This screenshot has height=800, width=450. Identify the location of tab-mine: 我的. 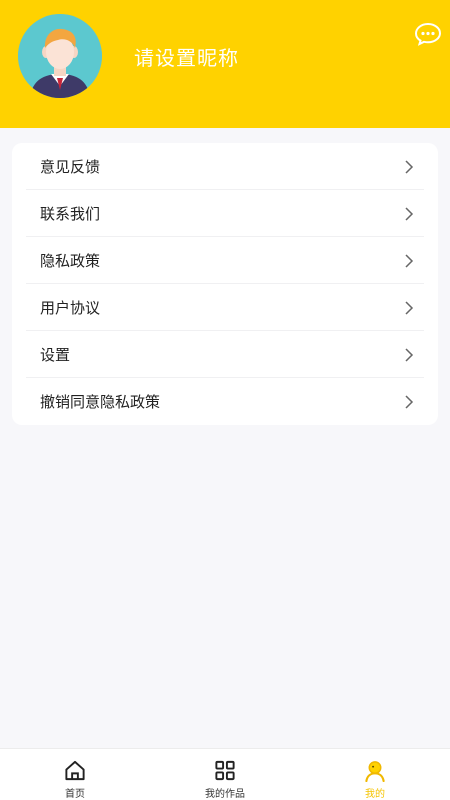
(375, 774).